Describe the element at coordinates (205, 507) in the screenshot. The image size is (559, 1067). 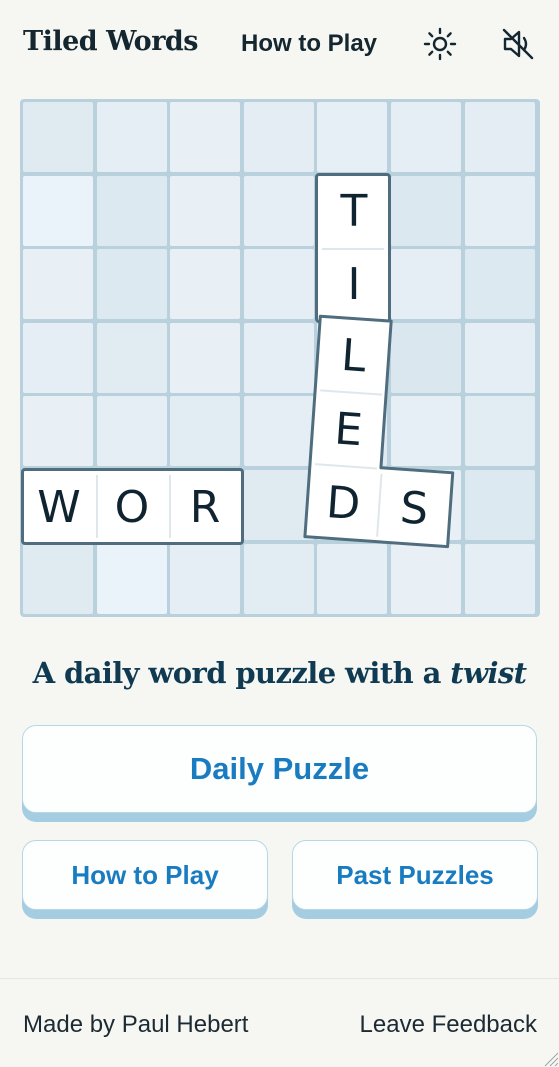
I see `tile-letter: R` at that location.